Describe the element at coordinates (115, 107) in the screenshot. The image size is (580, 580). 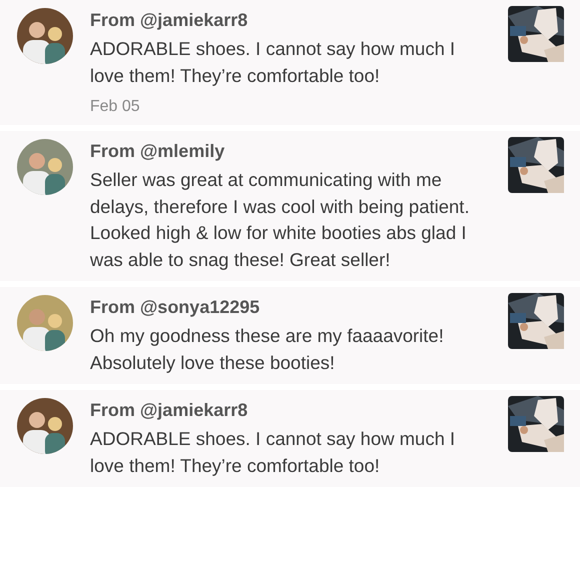
I see `review-date: Feb 05` at that location.